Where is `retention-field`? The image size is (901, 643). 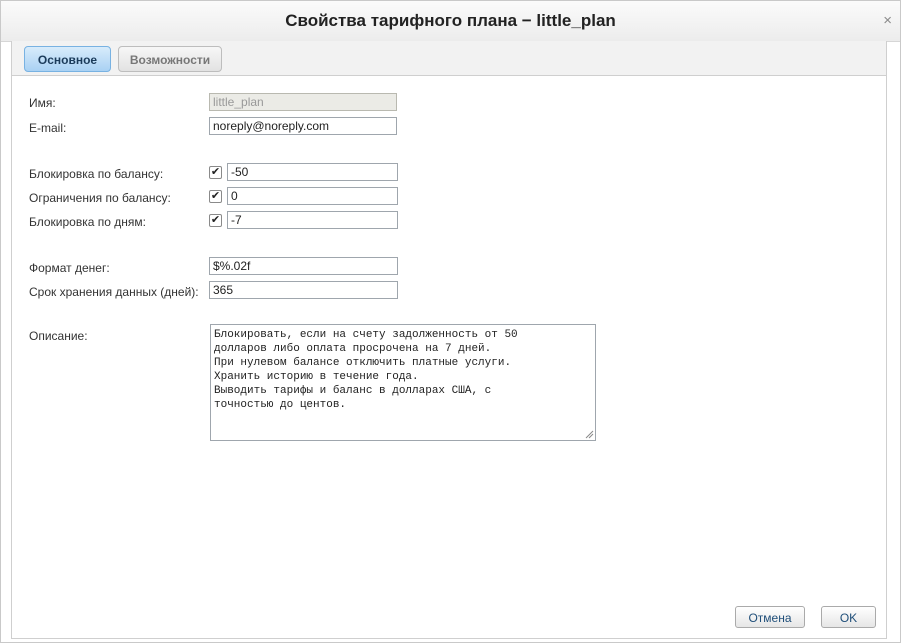 retention-field is located at coordinates (303, 290).